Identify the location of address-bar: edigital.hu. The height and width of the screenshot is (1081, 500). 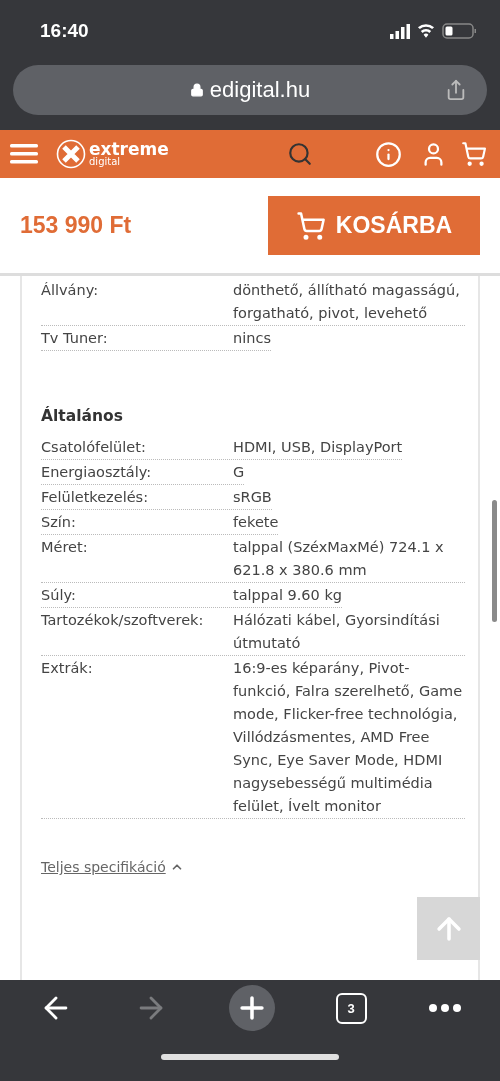
(250, 90).